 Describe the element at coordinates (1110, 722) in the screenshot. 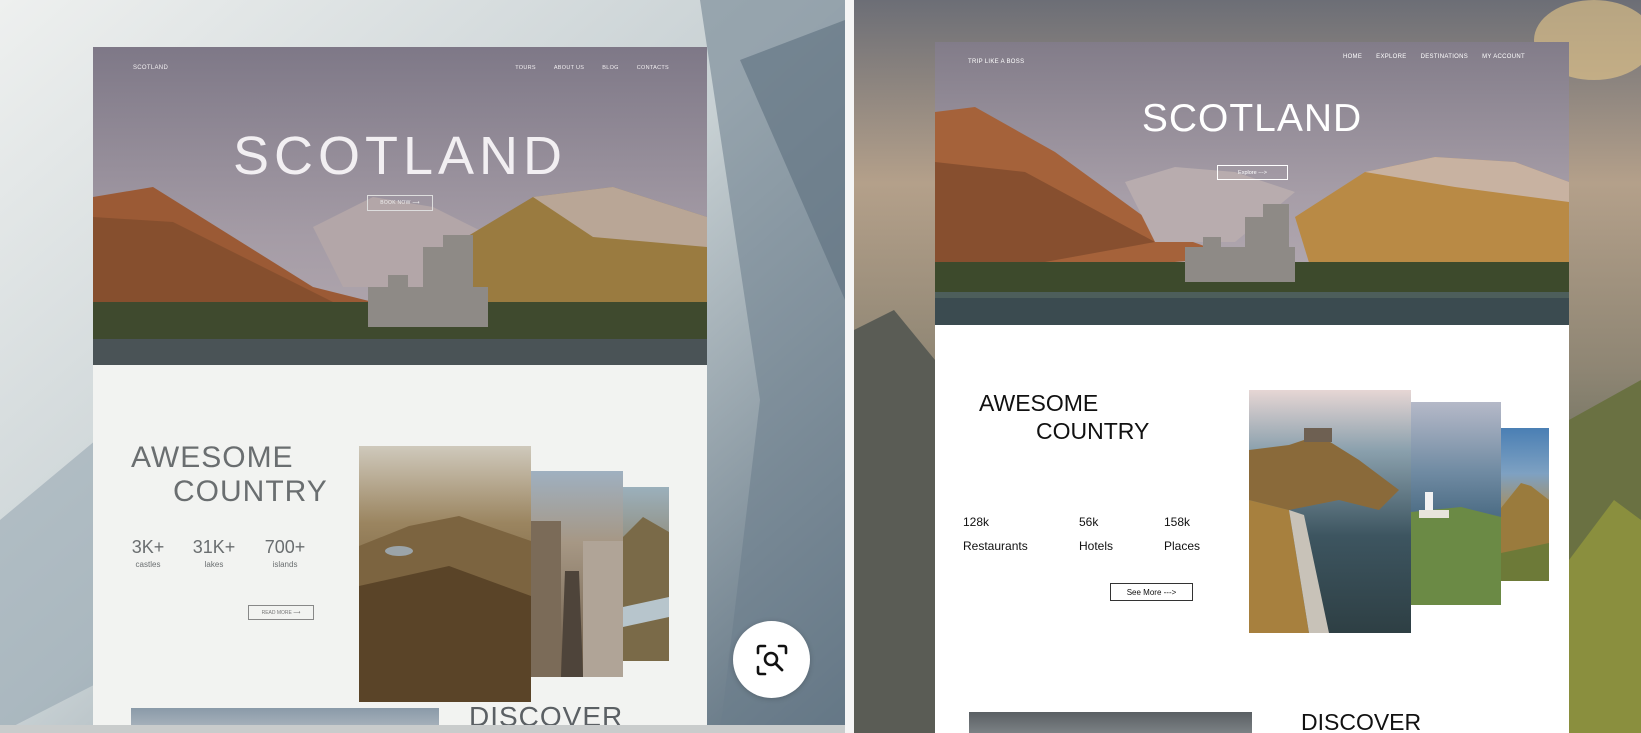

I see `discover-banner` at that location.